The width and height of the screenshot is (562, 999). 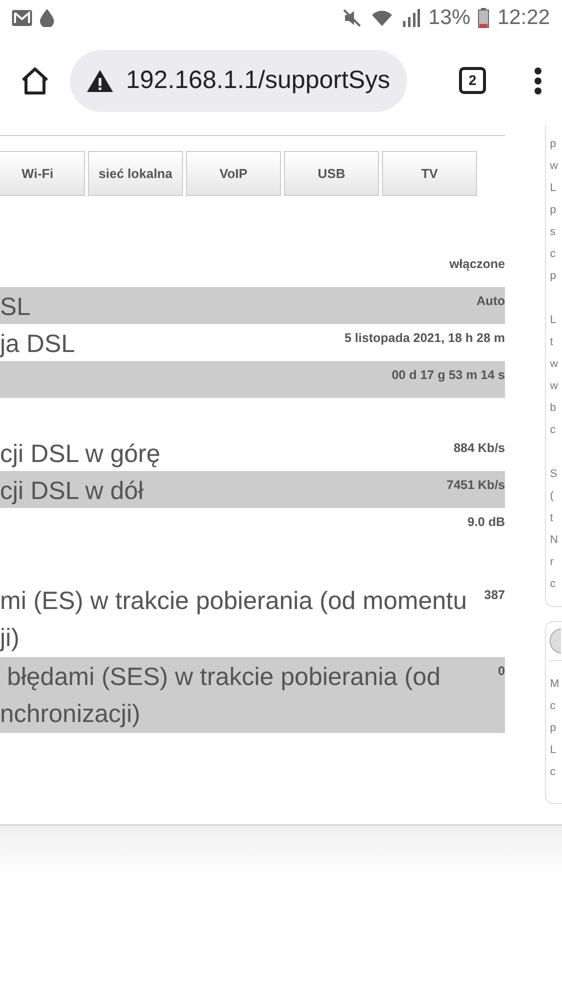 What do you see at coordinates (449, 18) in the screenshot?
I see `battery-percent: 13%` at bounding box center [449, 18].